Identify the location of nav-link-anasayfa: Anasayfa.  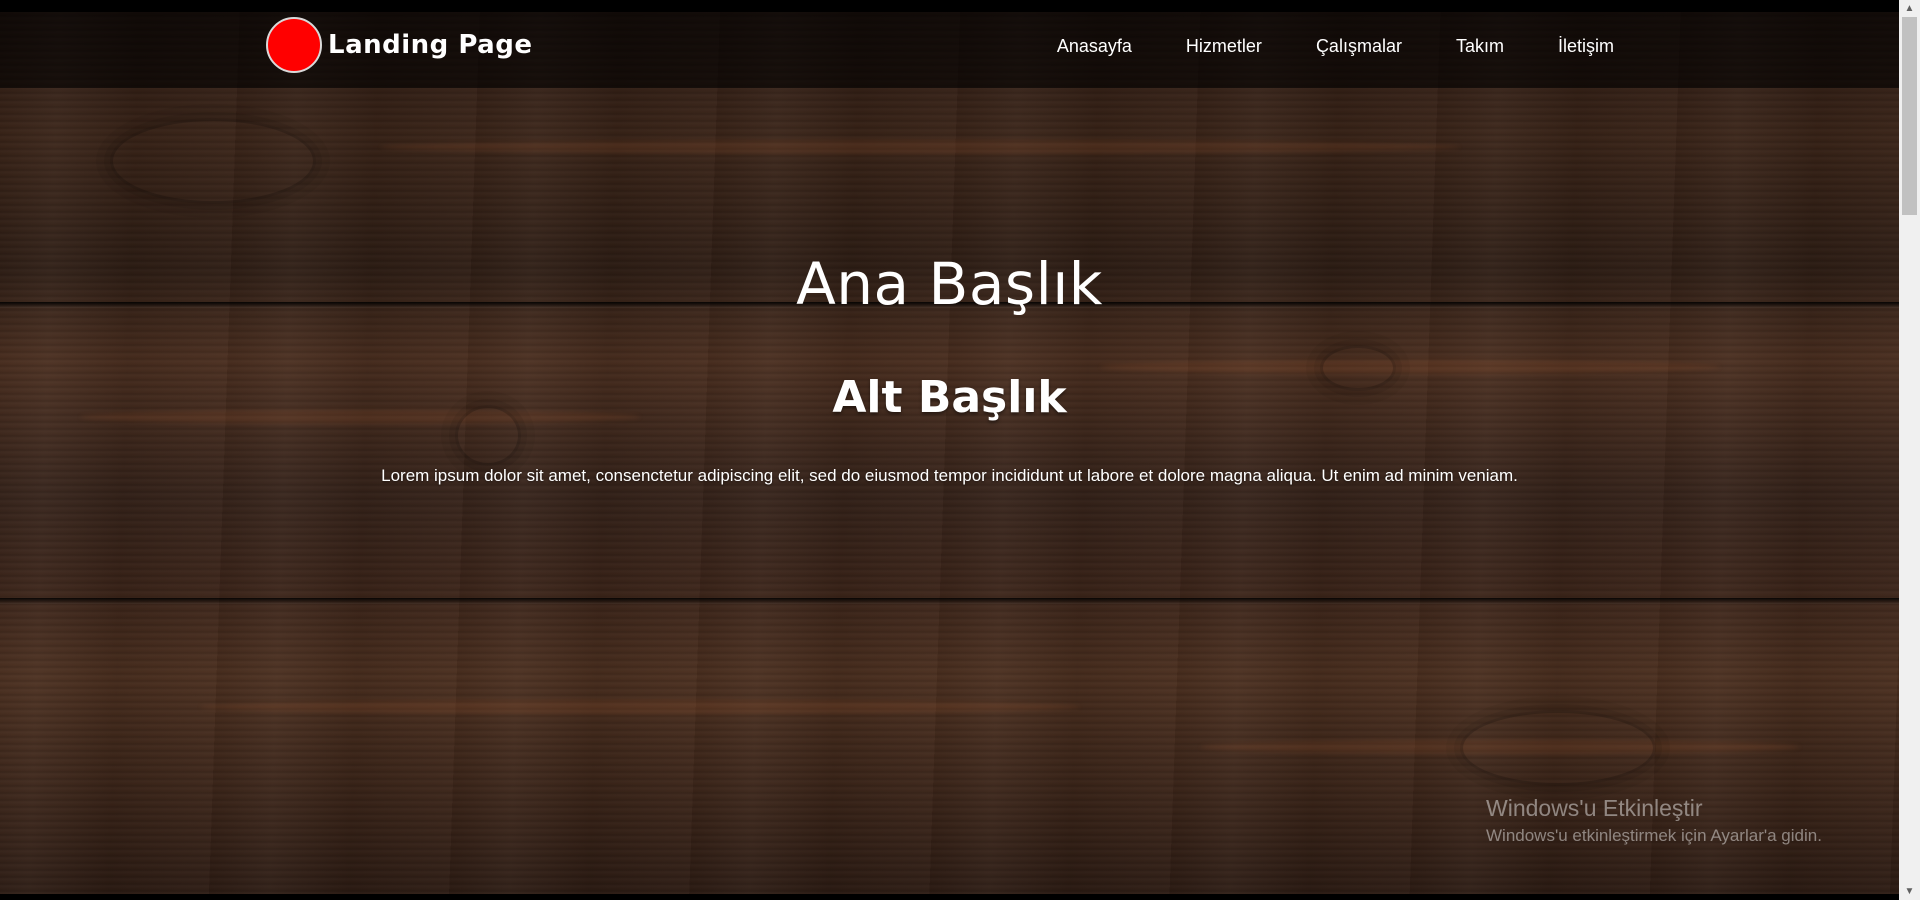
(1094, 46).